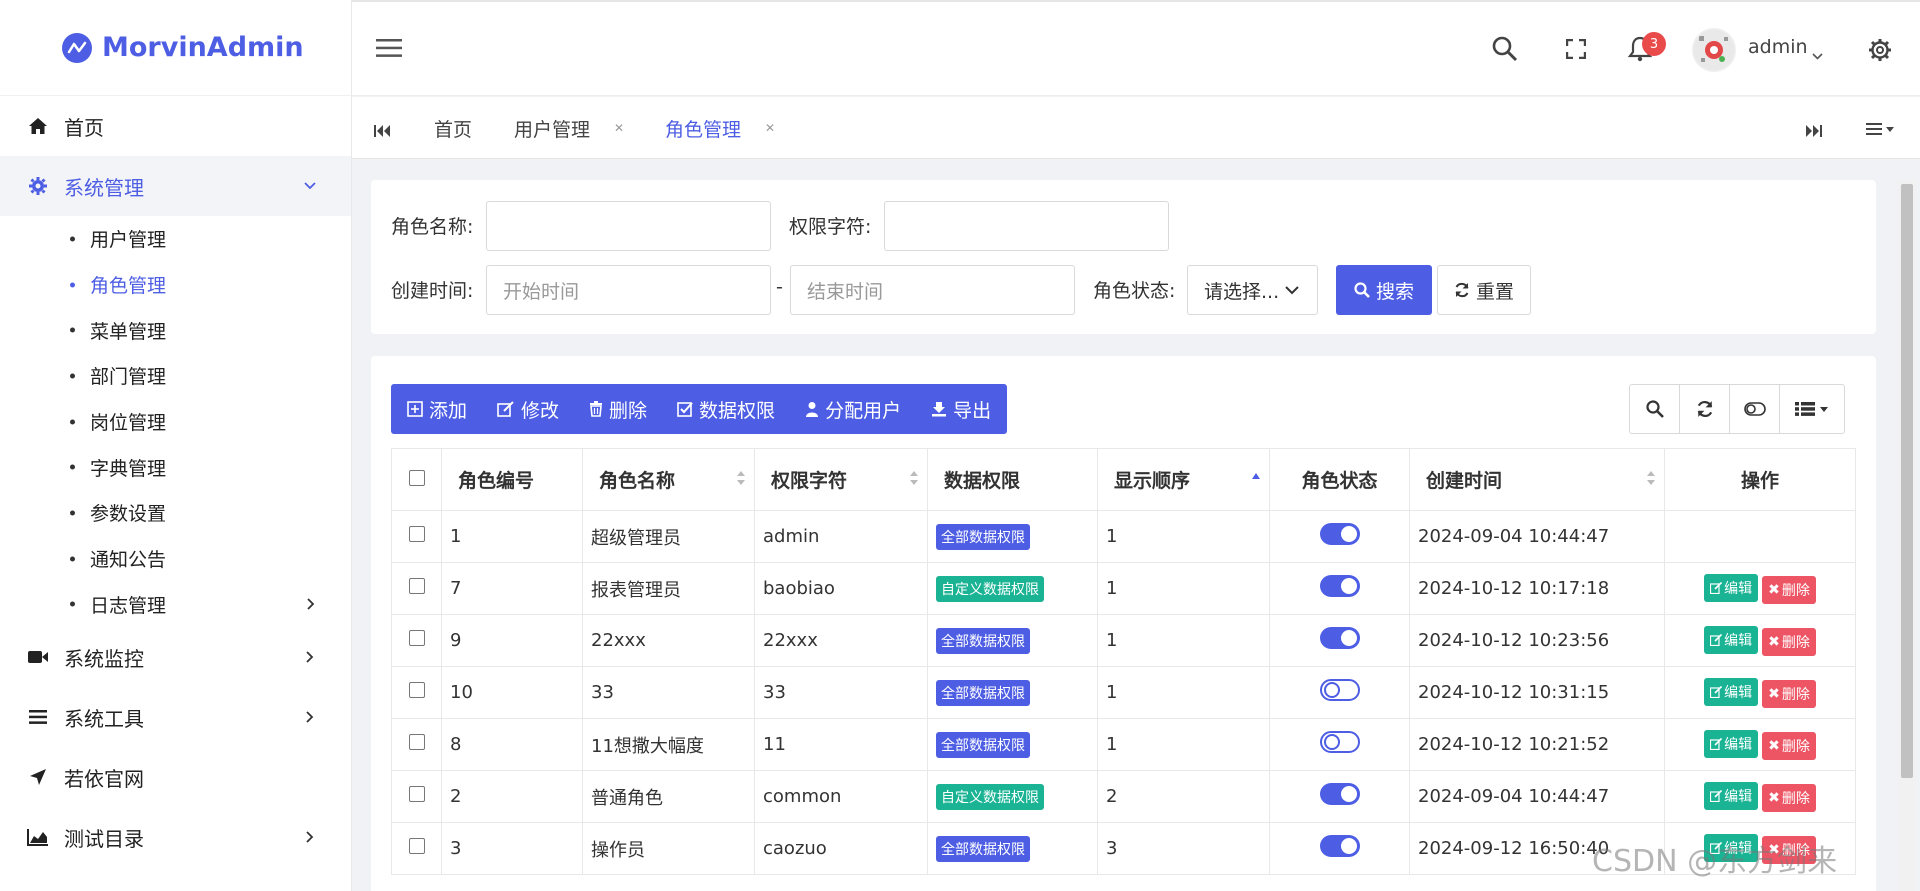  I want to click on cell-sort-order: 3, so click(1183, 848).